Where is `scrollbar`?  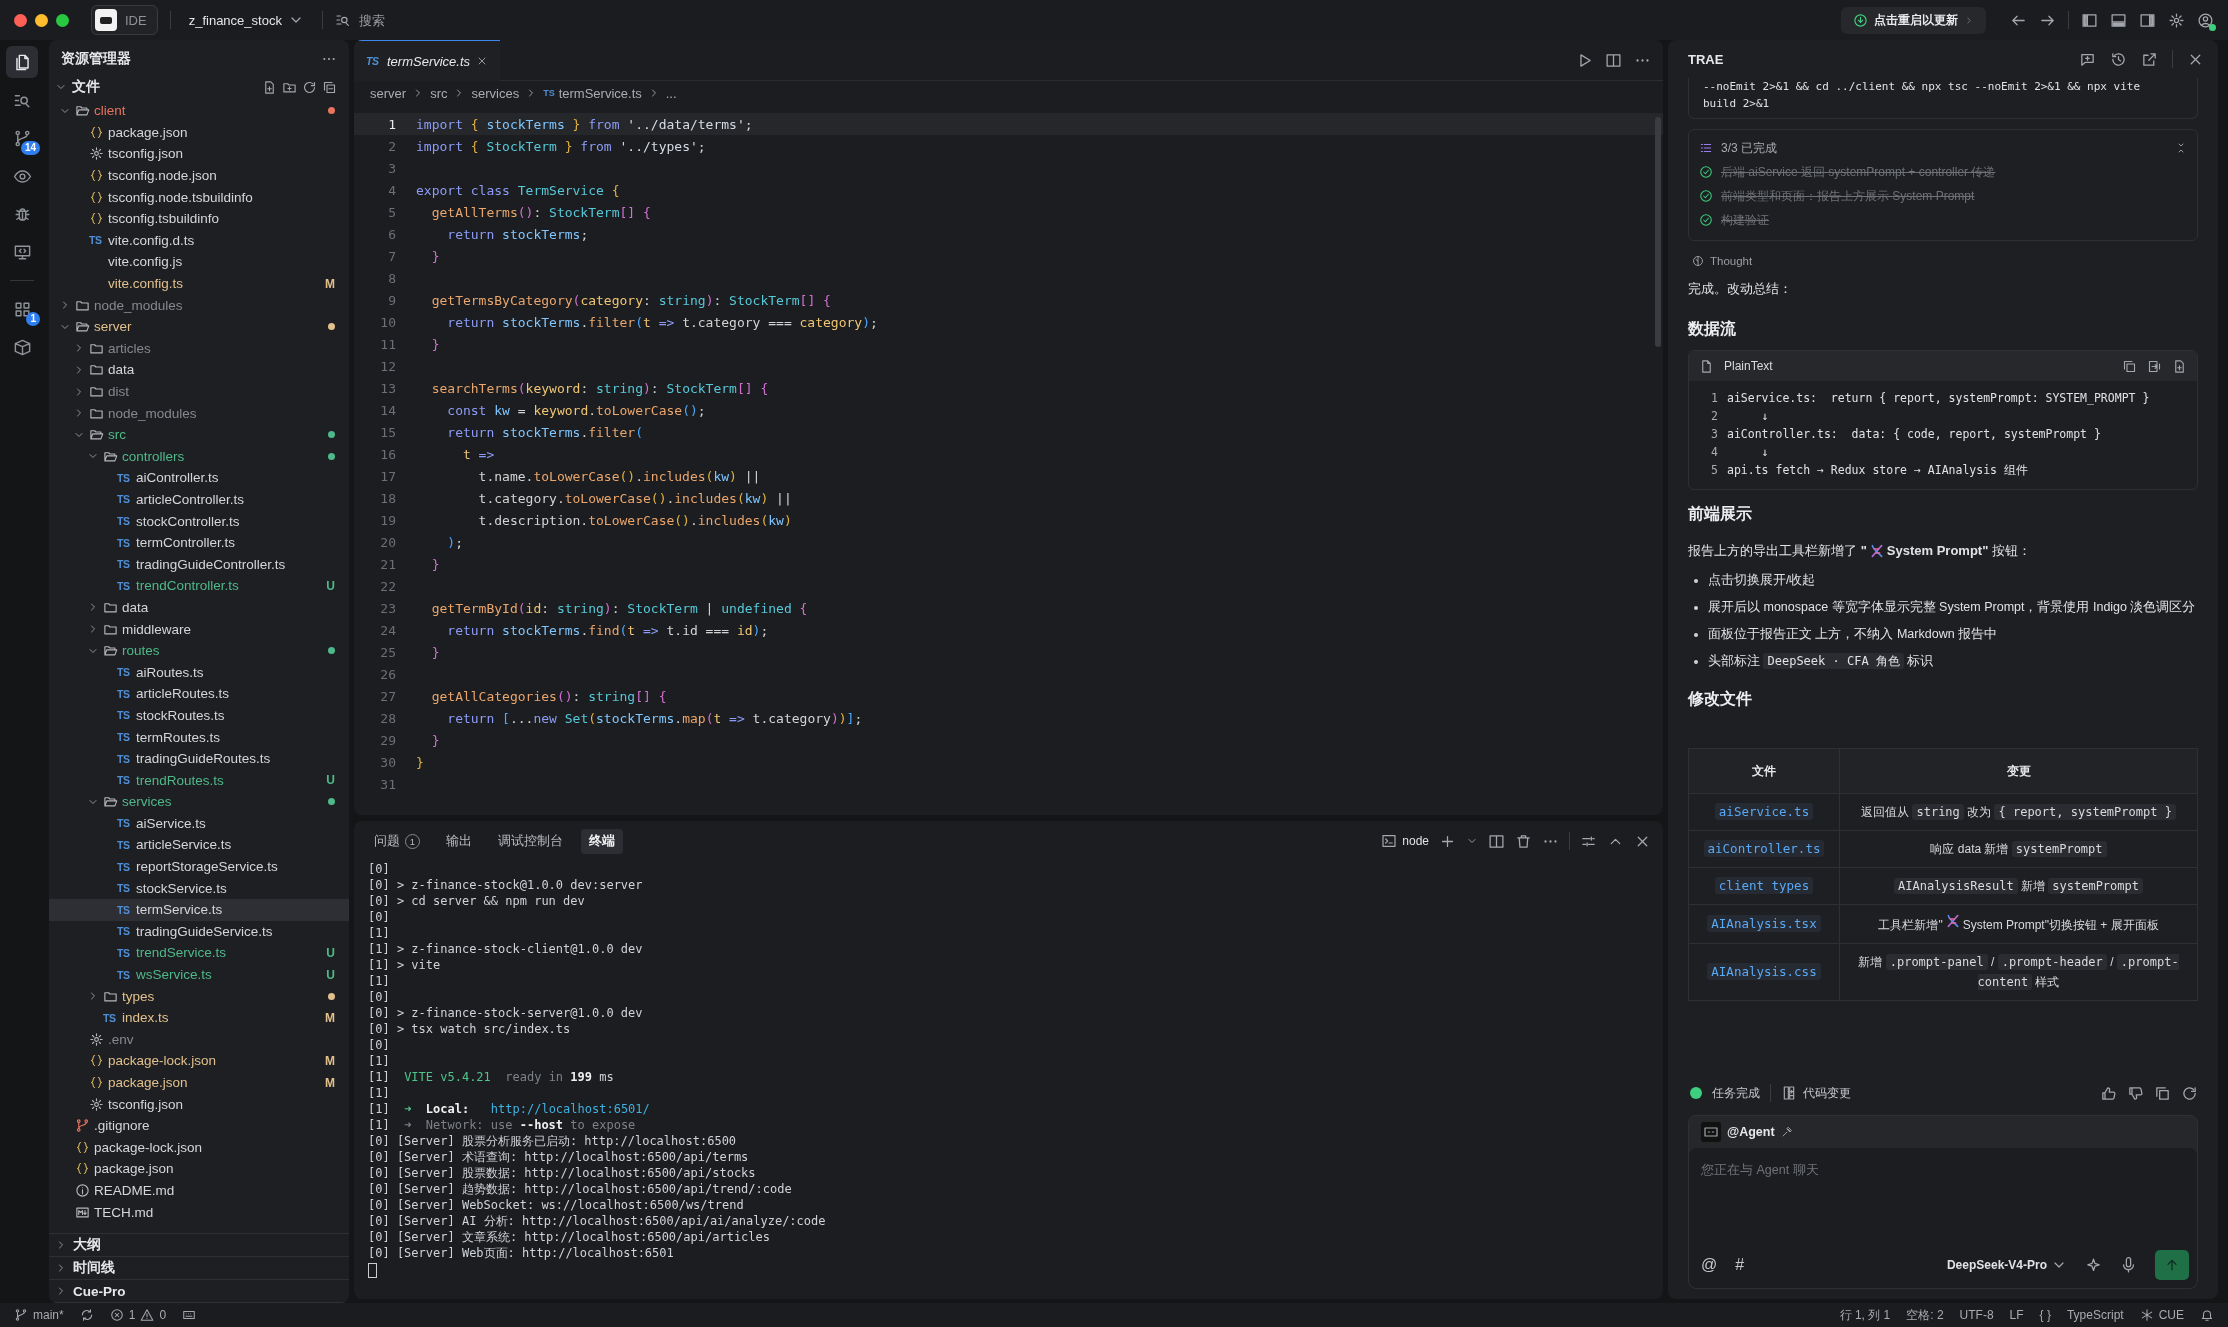
scrollbar is located at coordinates (1658, 232).